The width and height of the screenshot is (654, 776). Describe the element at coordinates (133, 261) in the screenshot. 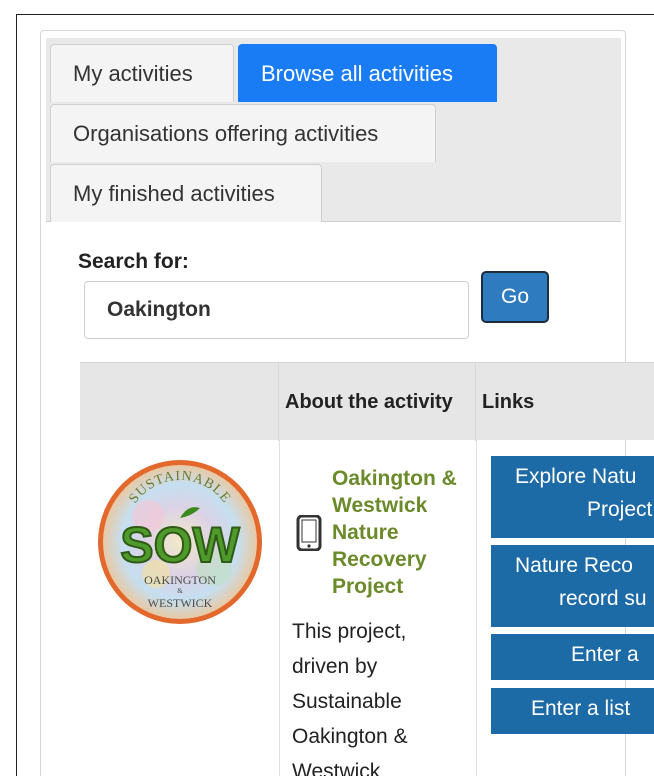

I see `search-label: Search for:` at that location.